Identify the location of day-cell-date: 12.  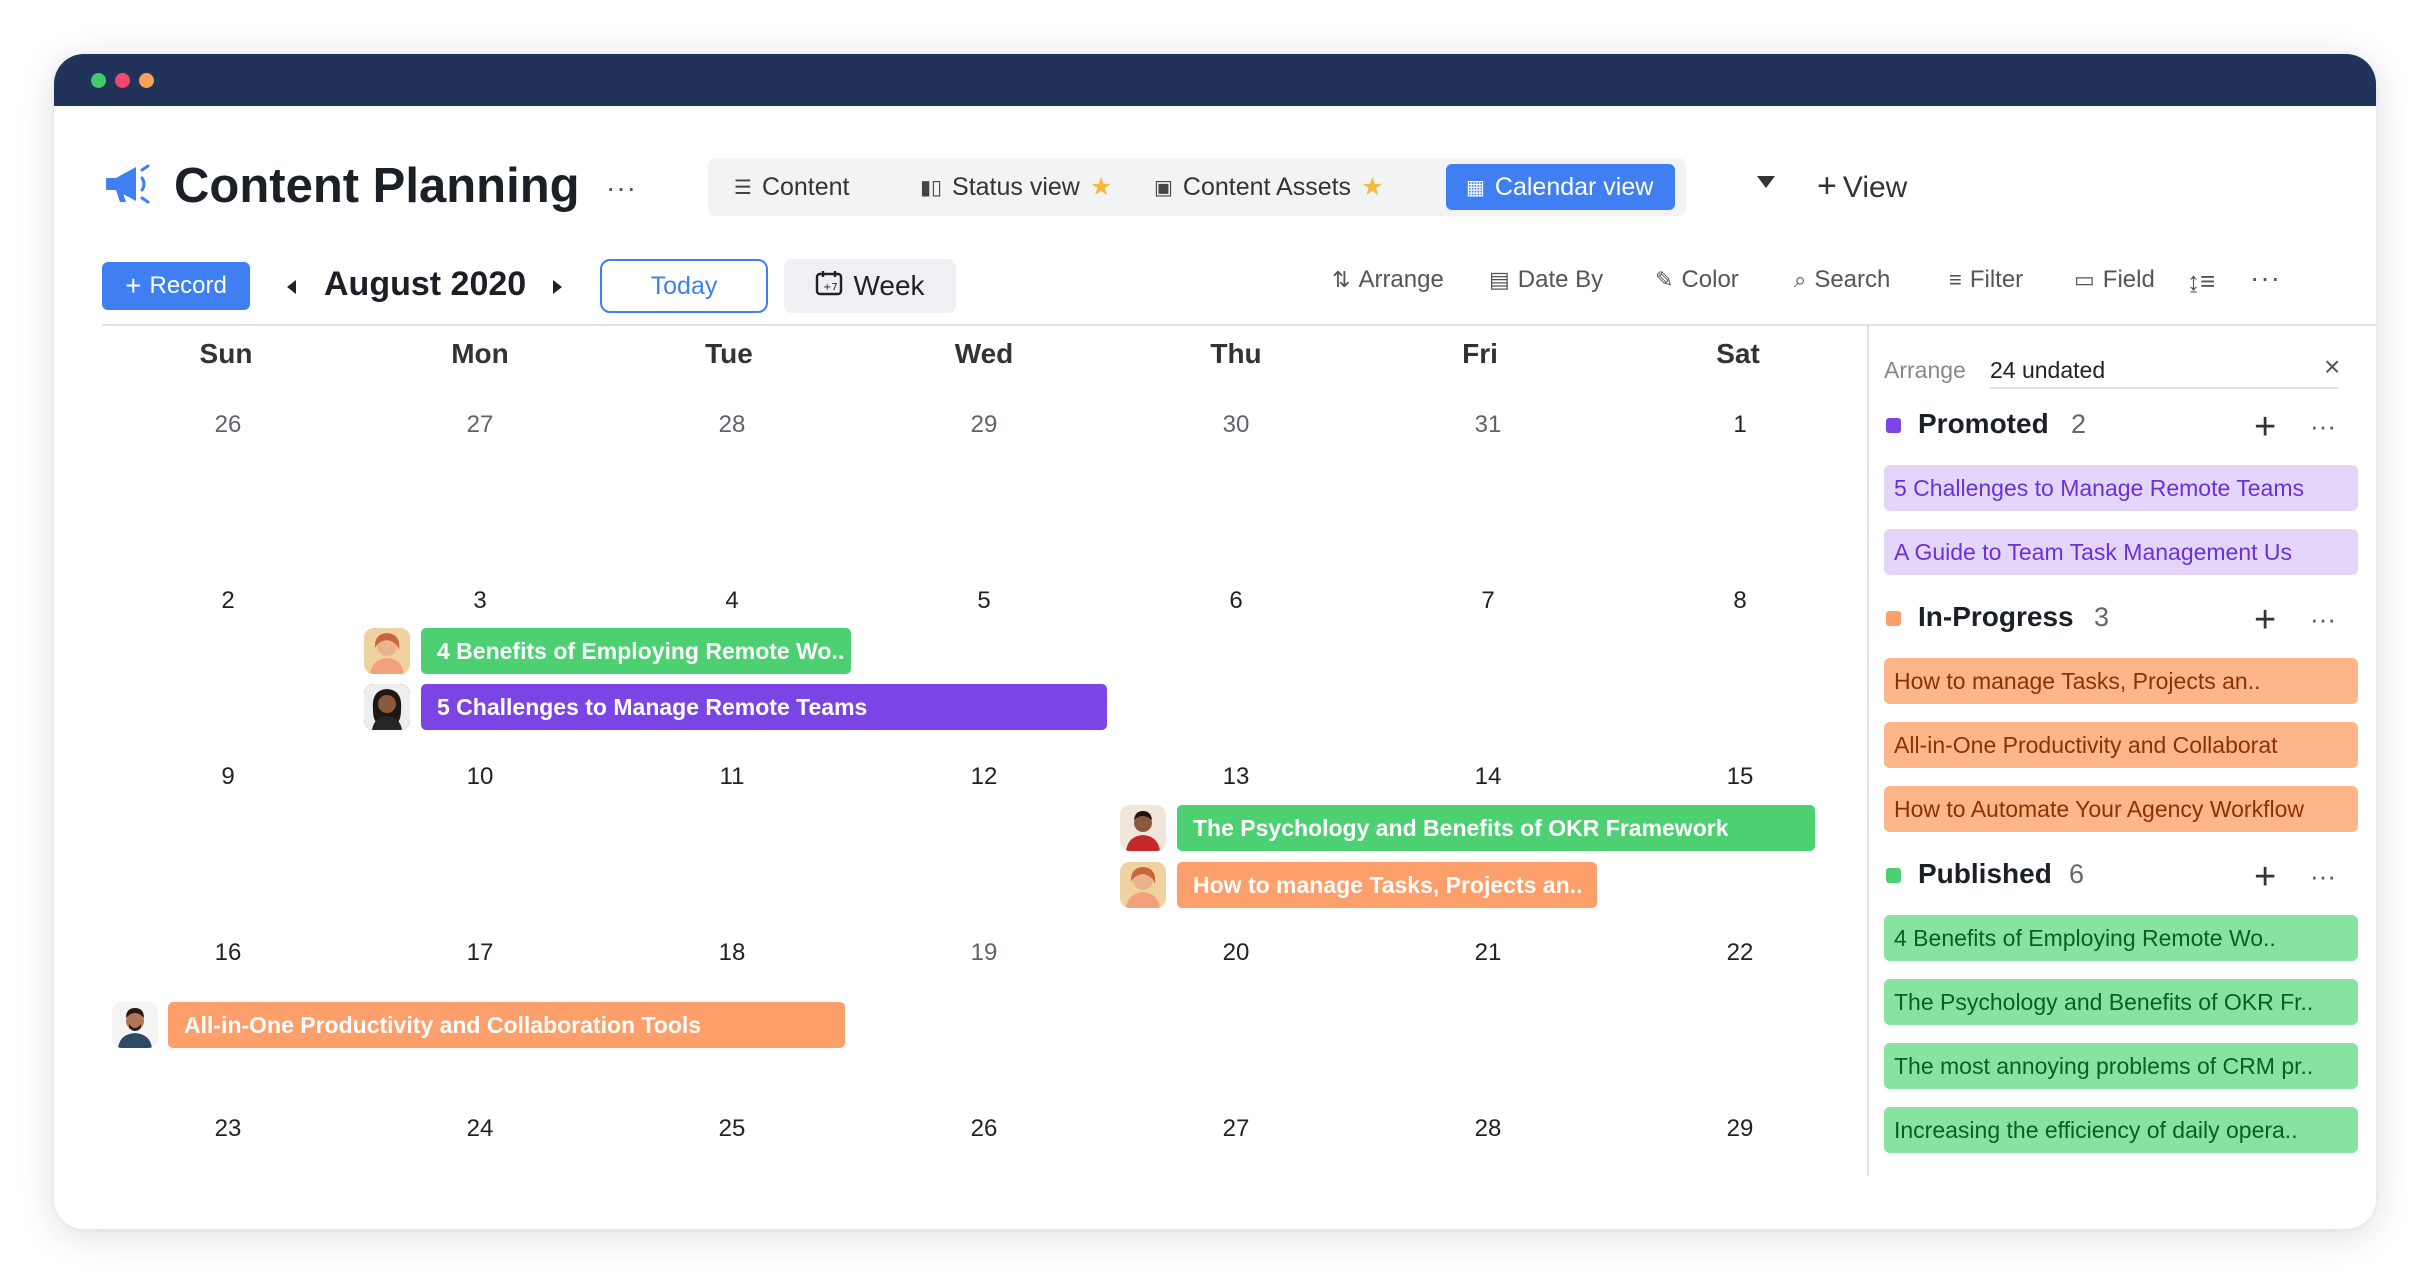
(984, 777).